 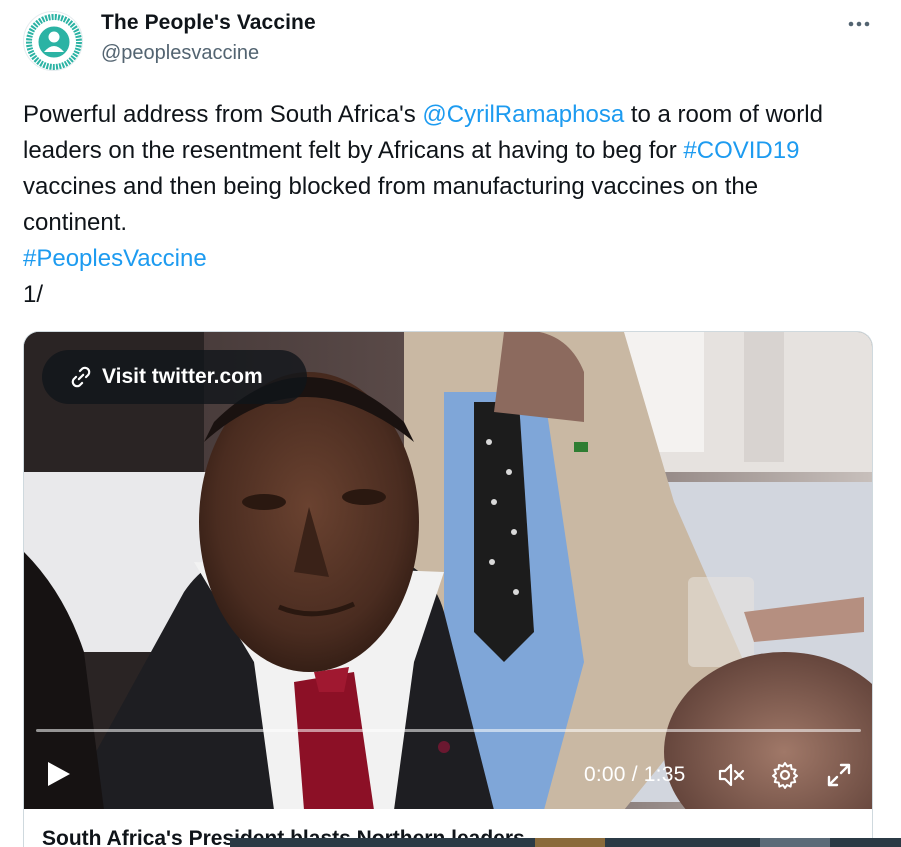 I want to click on mute-button, so click(x=731, y=775).